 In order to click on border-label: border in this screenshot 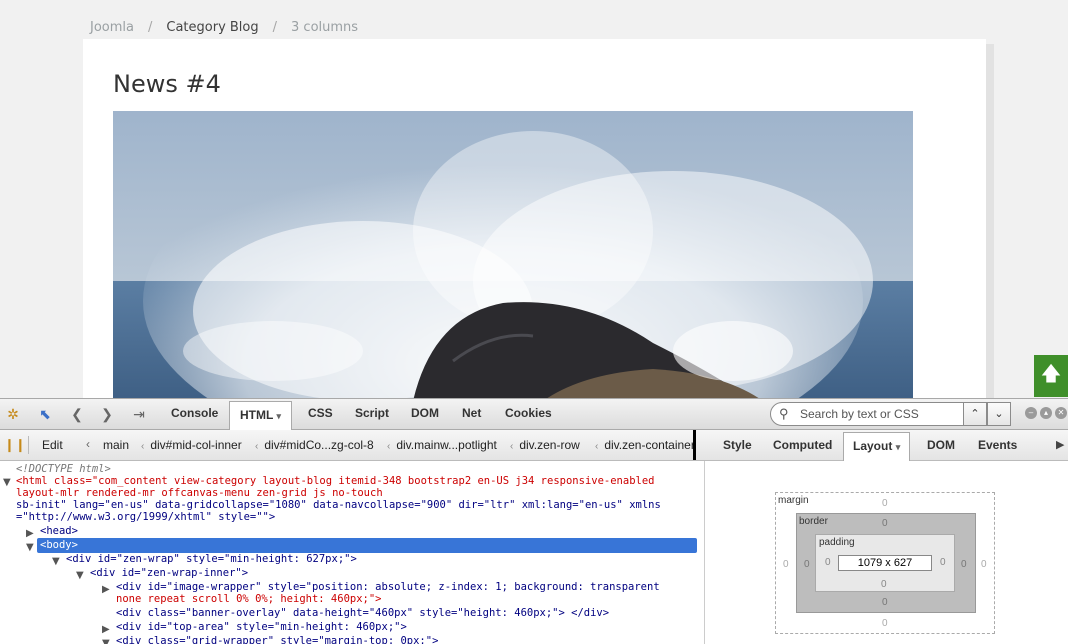, I will do `click(813, 521)`.